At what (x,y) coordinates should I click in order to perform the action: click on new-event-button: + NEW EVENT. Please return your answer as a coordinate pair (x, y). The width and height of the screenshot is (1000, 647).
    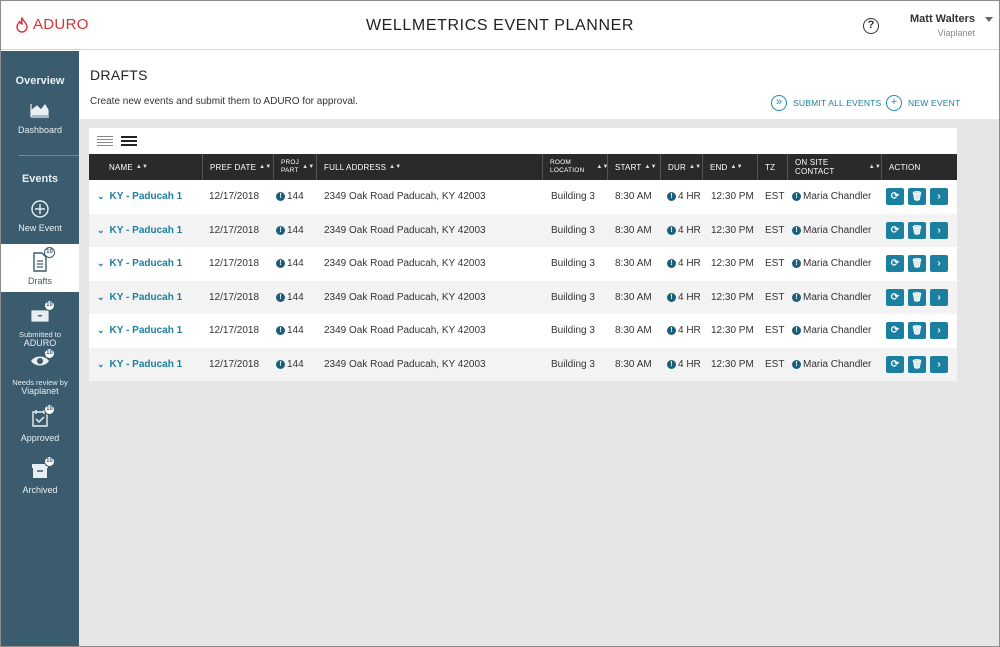
    Looking at the image, I should click on (923, 103).